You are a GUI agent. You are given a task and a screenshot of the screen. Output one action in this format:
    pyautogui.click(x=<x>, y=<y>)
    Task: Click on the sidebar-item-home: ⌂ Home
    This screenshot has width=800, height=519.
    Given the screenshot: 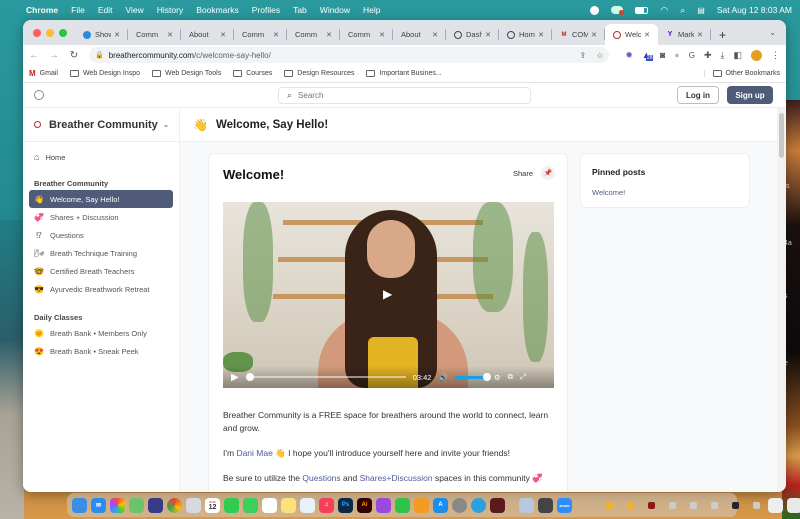 What is the action you would take?
    pyautogui.click(x=101, y=157)
    